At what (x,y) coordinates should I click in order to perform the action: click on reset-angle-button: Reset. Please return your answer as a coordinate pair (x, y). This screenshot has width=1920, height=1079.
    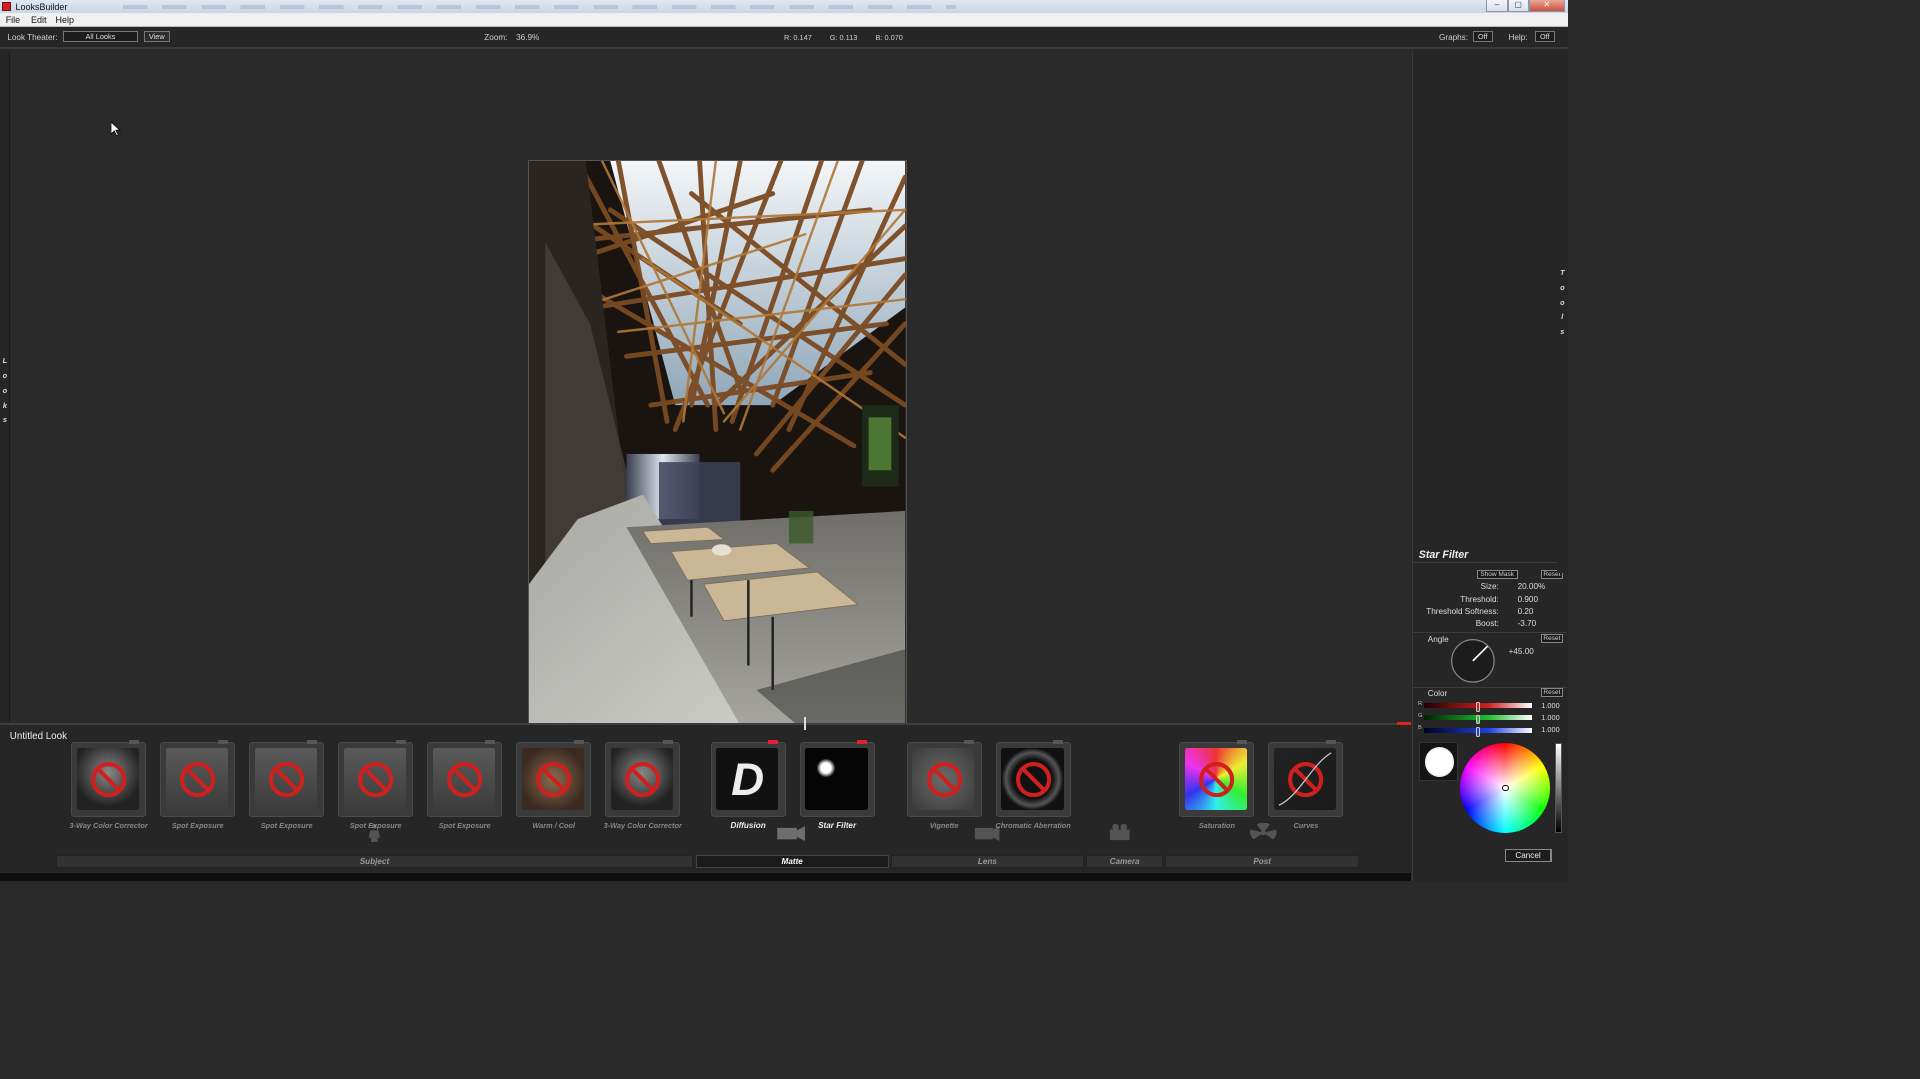
    Looking at the image, I should click on (1552, 638).